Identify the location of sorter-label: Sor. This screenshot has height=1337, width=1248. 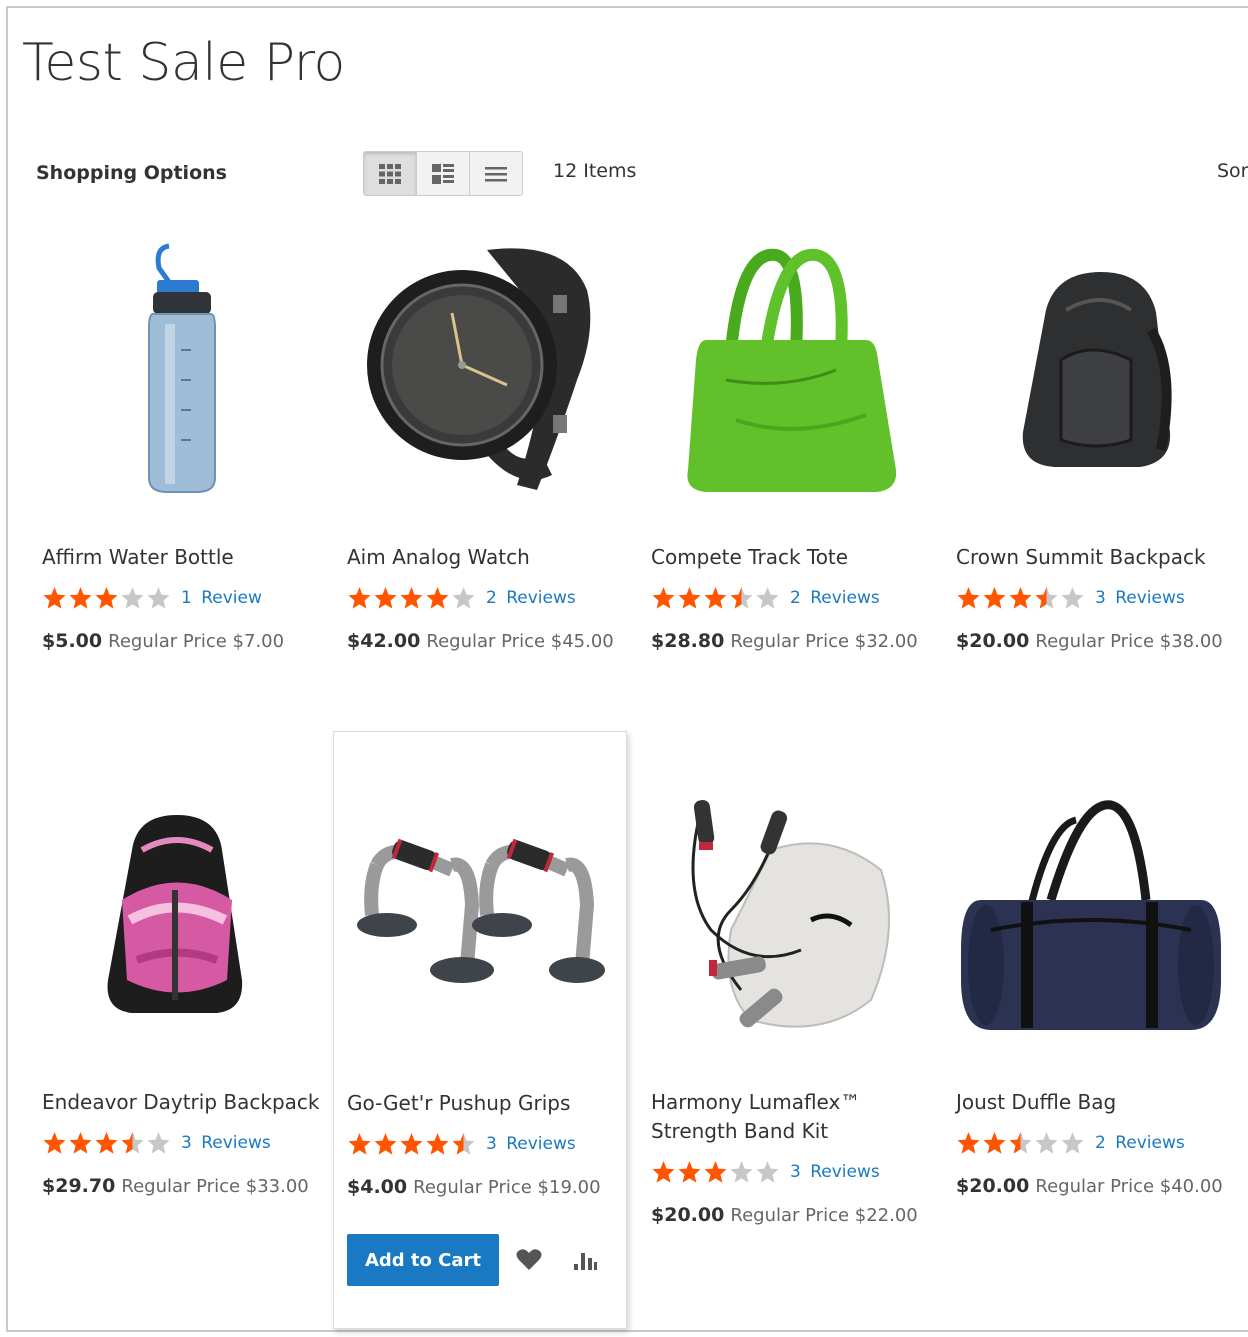
(1232, 171).